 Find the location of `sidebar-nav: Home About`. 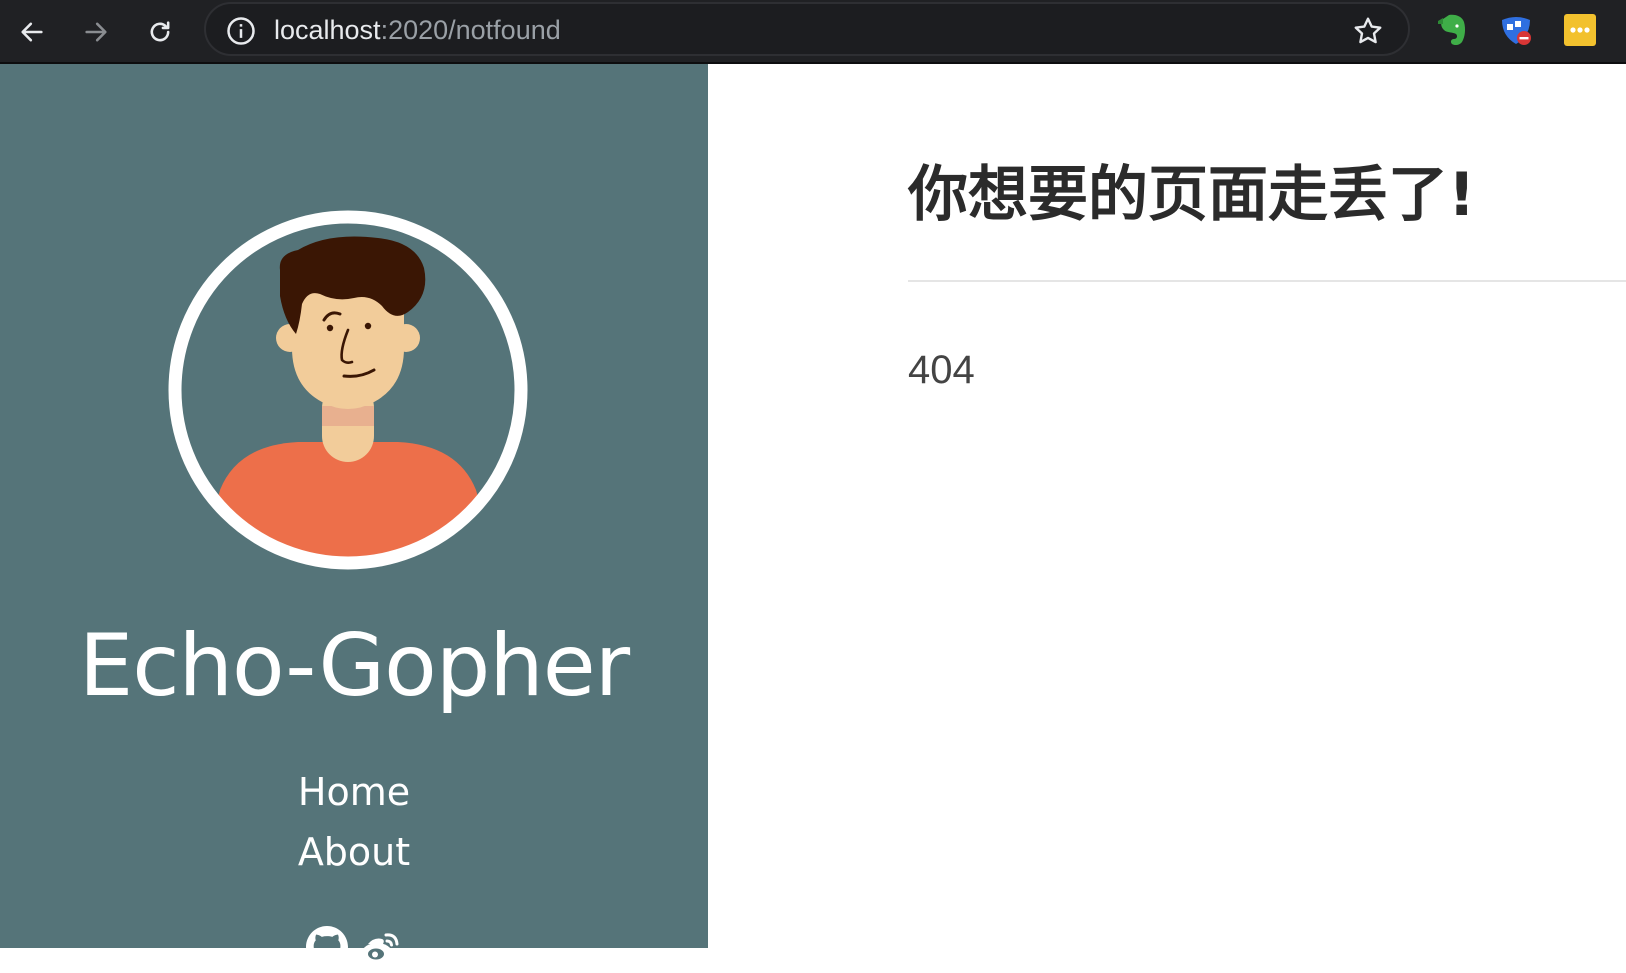

sidebar-nav: Home About is located at coordinates (354, 822).